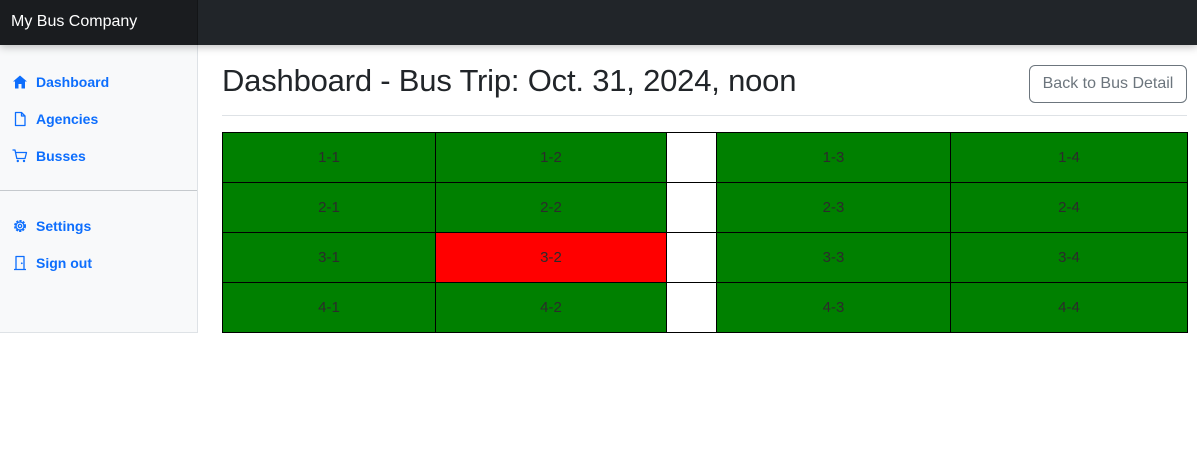  What do you see at coordinates (64, 262) in the screenshot?
I see `sidebar-item-label: Sign out` at bounding box center [64, 262].